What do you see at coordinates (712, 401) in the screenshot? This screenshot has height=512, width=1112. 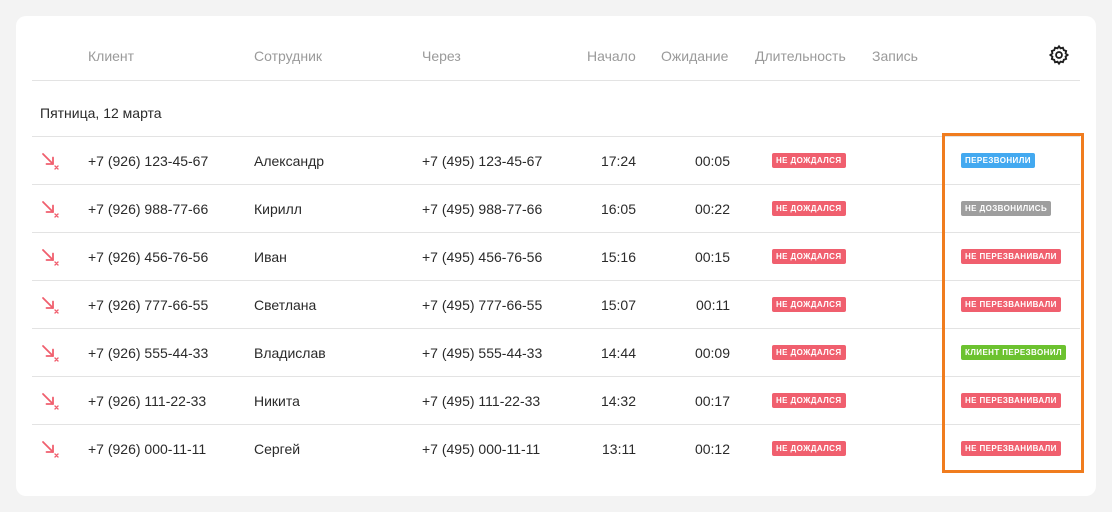 I see `wait-time: 00:17` at bounding box center [712, 401].